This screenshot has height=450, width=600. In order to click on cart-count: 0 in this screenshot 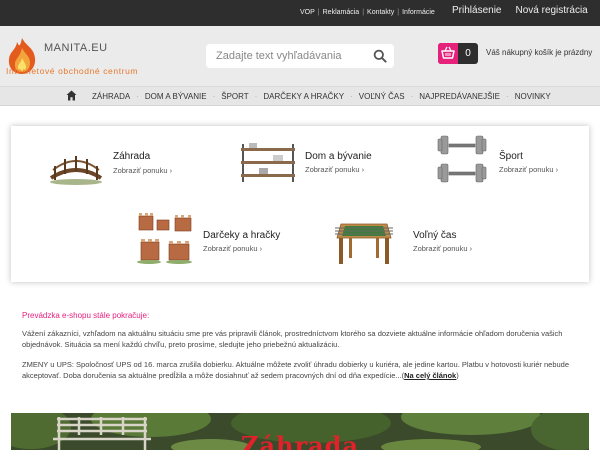, I will do `click(468, 53)`.